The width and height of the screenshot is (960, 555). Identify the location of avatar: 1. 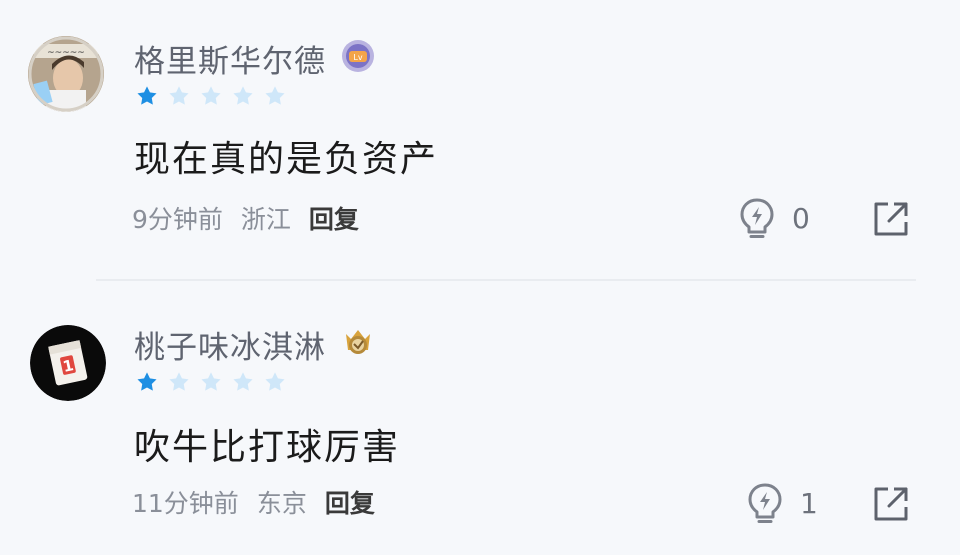
(68, 363).